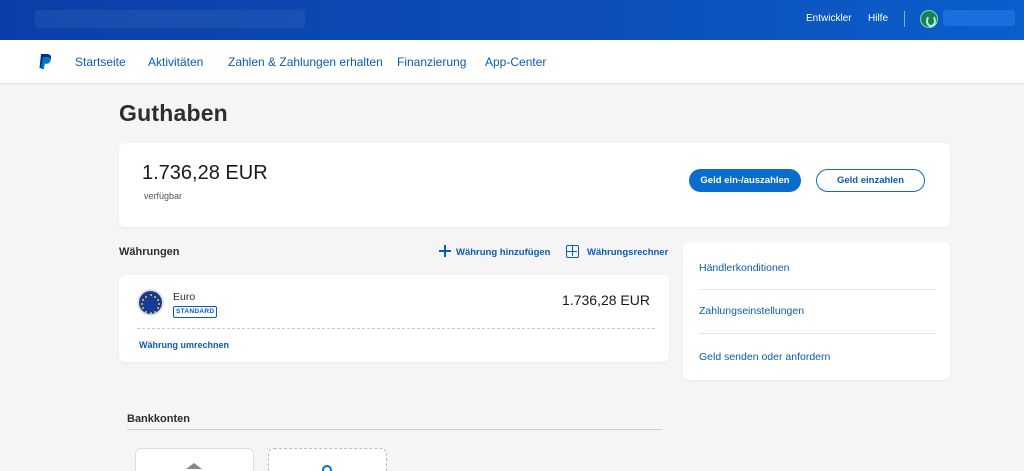 The width and height of the screenshot is (1024, 471). What do you see at coordinates (184, 345) in the screenshot?
I see `convert-currency-link: Währung umrechnen` at bounding box center [184, 345].